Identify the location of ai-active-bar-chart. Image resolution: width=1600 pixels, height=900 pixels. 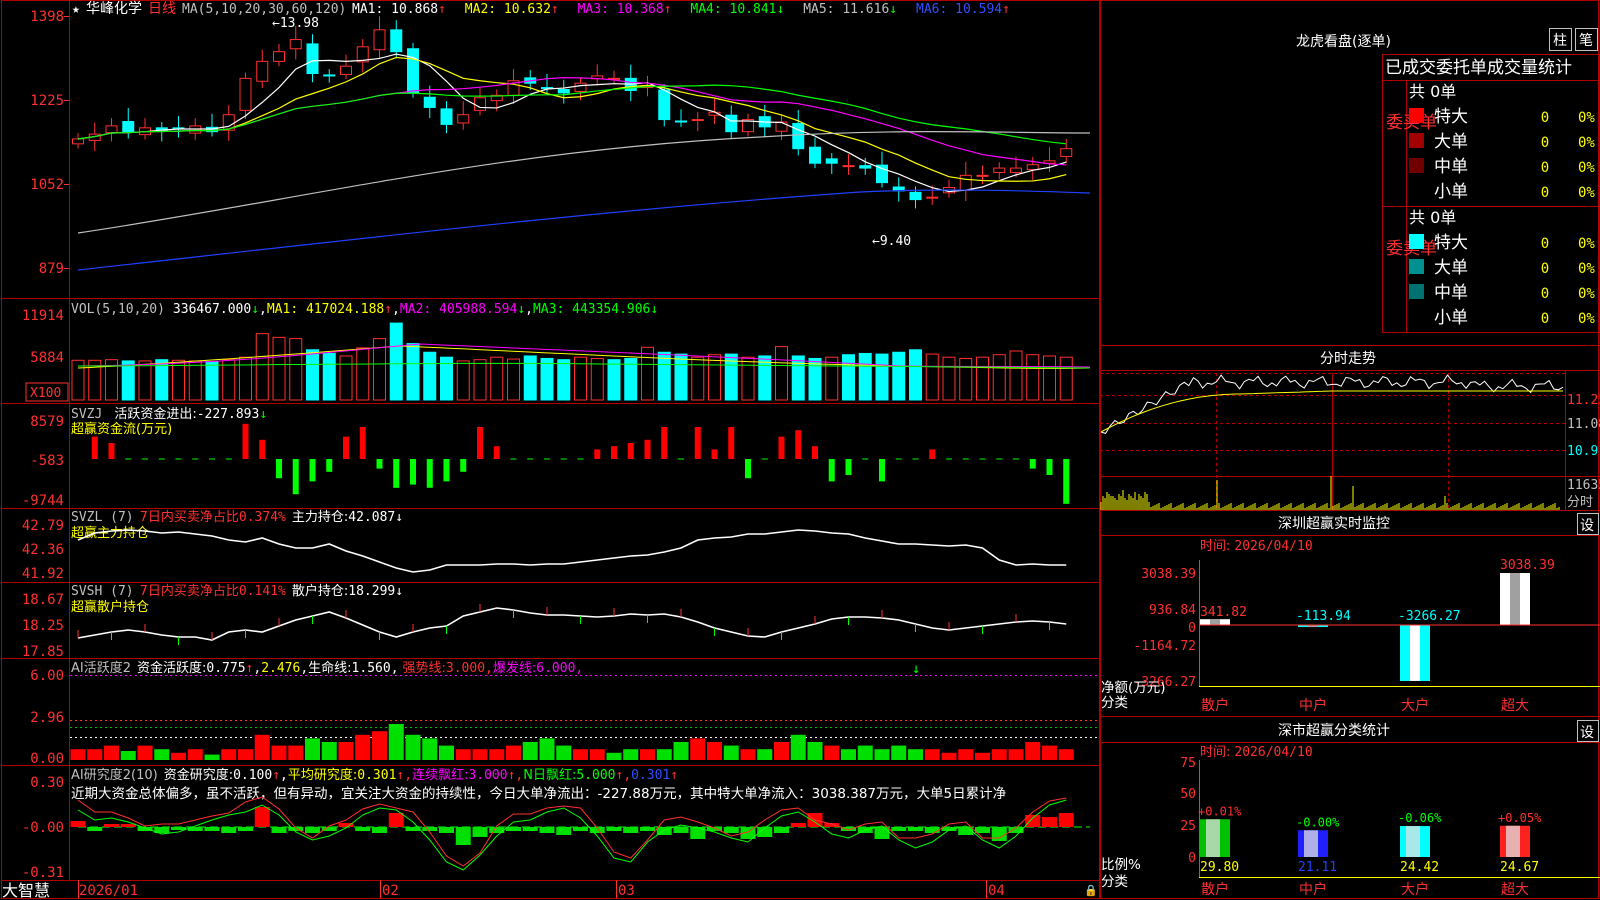
(572, 742).